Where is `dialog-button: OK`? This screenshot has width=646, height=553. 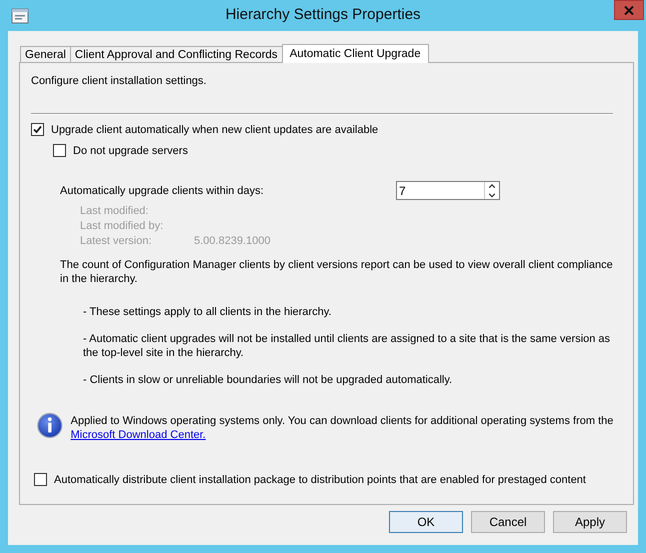
dialog-button: OK is located at coordinates (426, 522).